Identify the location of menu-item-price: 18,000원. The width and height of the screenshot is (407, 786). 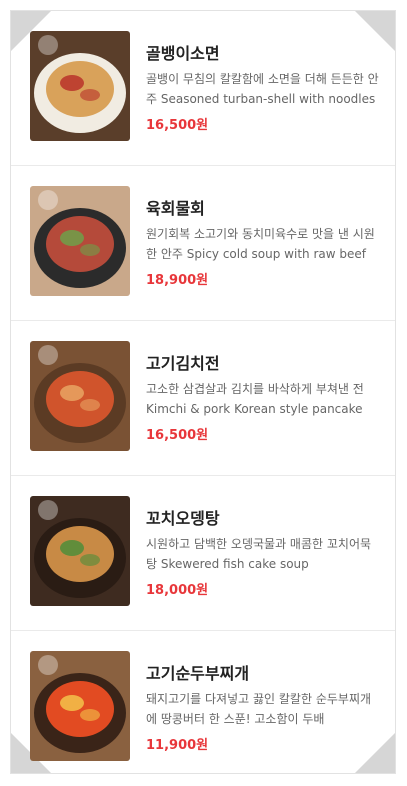
(177, 590).